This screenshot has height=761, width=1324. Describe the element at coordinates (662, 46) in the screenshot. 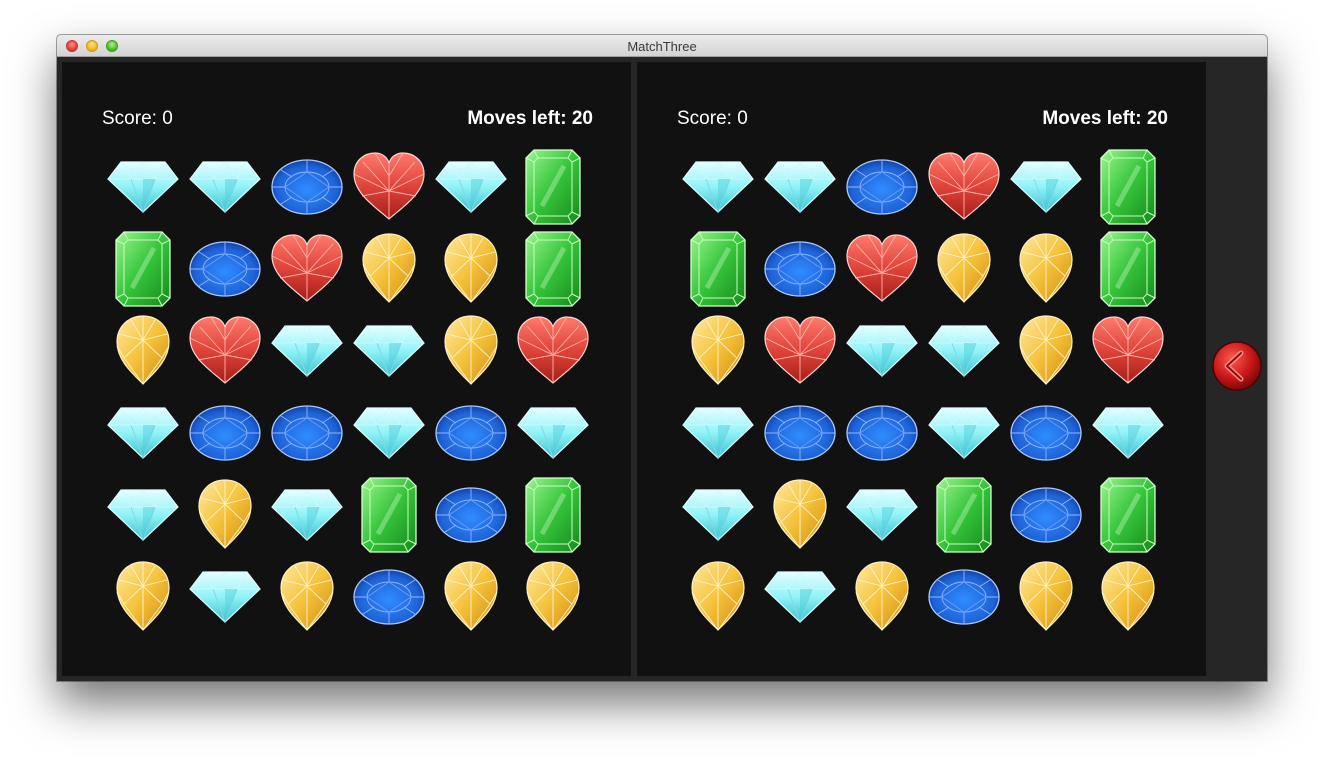

I see `title-bar: MatchThree` at that location.